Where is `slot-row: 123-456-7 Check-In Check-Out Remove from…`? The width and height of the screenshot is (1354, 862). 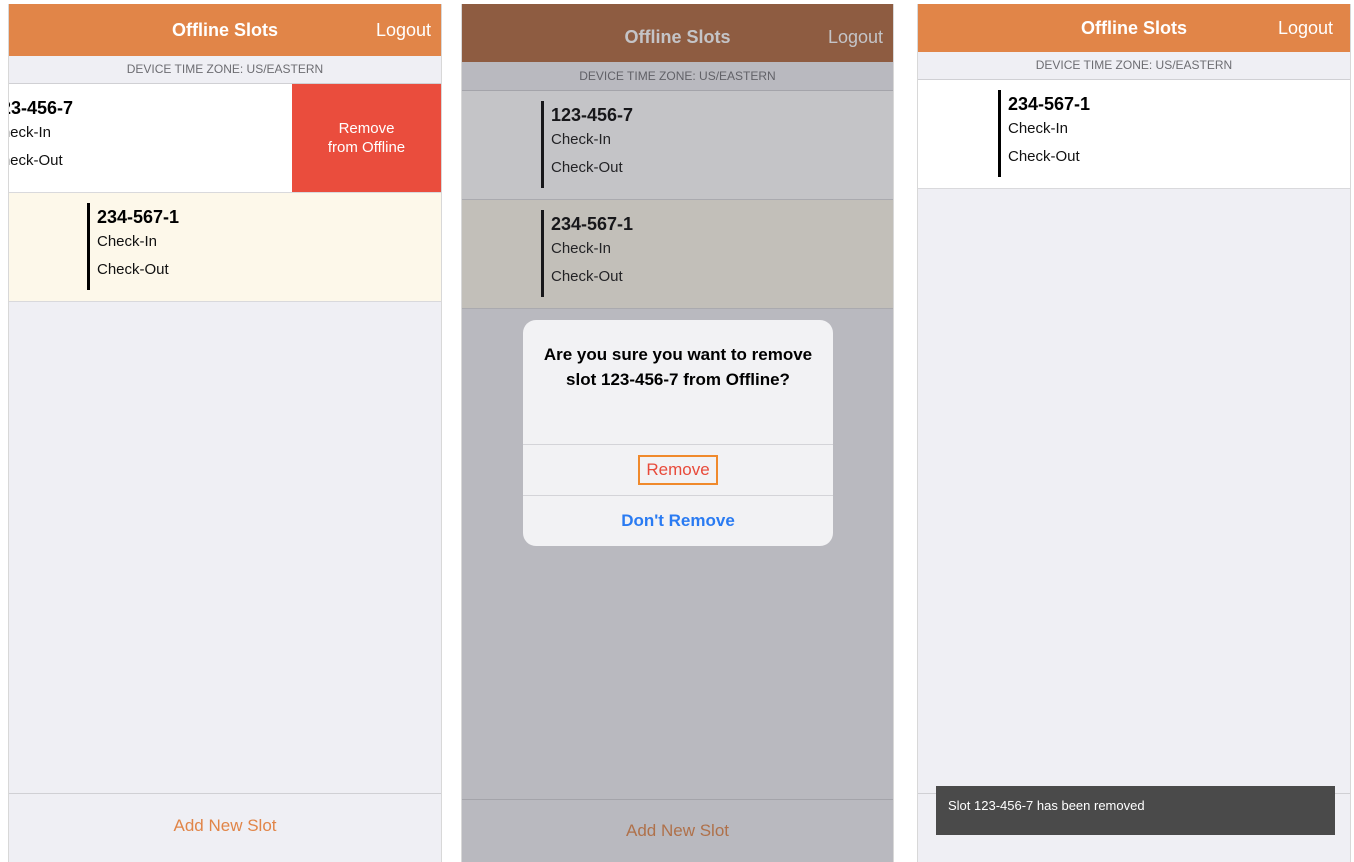 slot-row: 123-456-7 Check-In Check-Out Remove from… is located at coordinates (225, 138).